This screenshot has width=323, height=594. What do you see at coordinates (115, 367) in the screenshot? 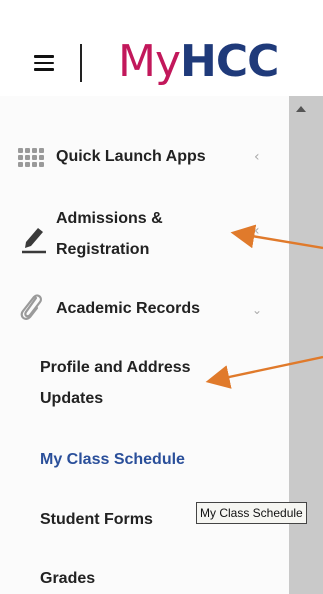
I see `sidebar-subitem-profile-line1: Profile and Address` at bounding box center [115, 367].